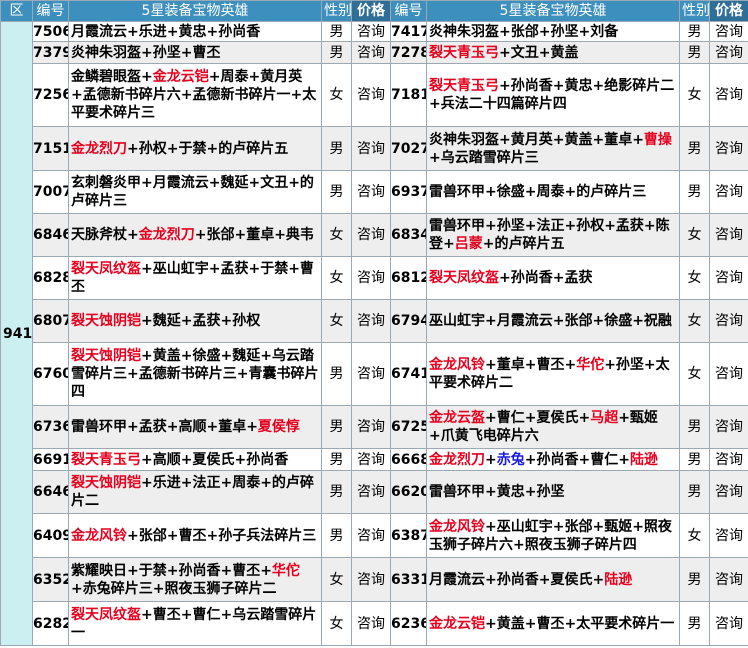 The width and height of the screenshot is (748, 648). I want to click on equip-text: 巫山虹宇+月霞流云+张郃+徐盛+祝融, so click(550, 321).